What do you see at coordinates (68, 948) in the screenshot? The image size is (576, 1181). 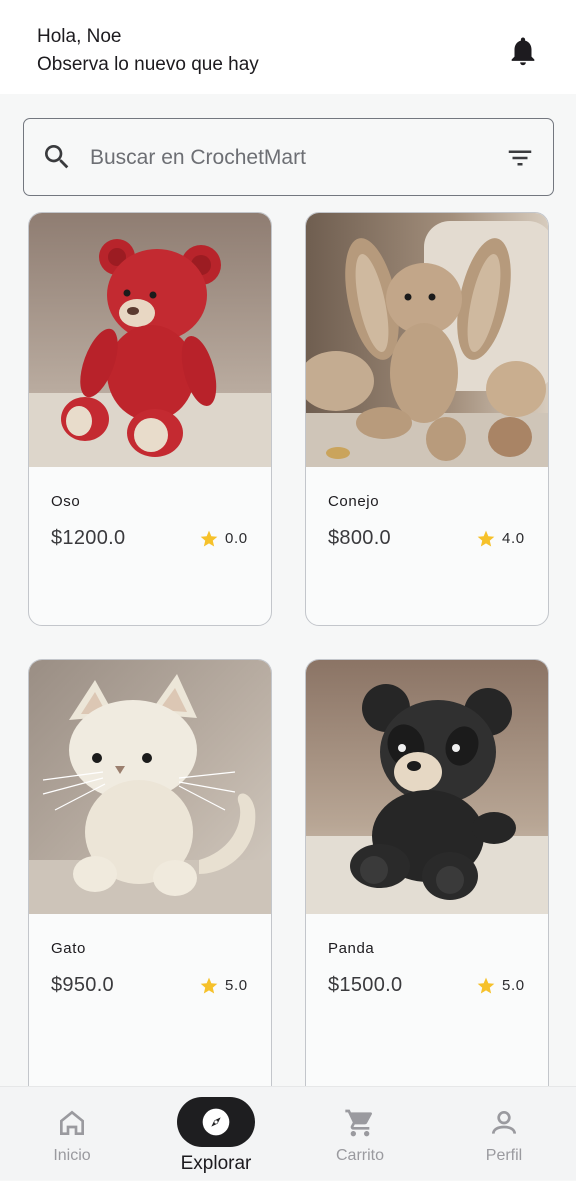 I see `product-name: Gato` at bounding box center [68, 948].